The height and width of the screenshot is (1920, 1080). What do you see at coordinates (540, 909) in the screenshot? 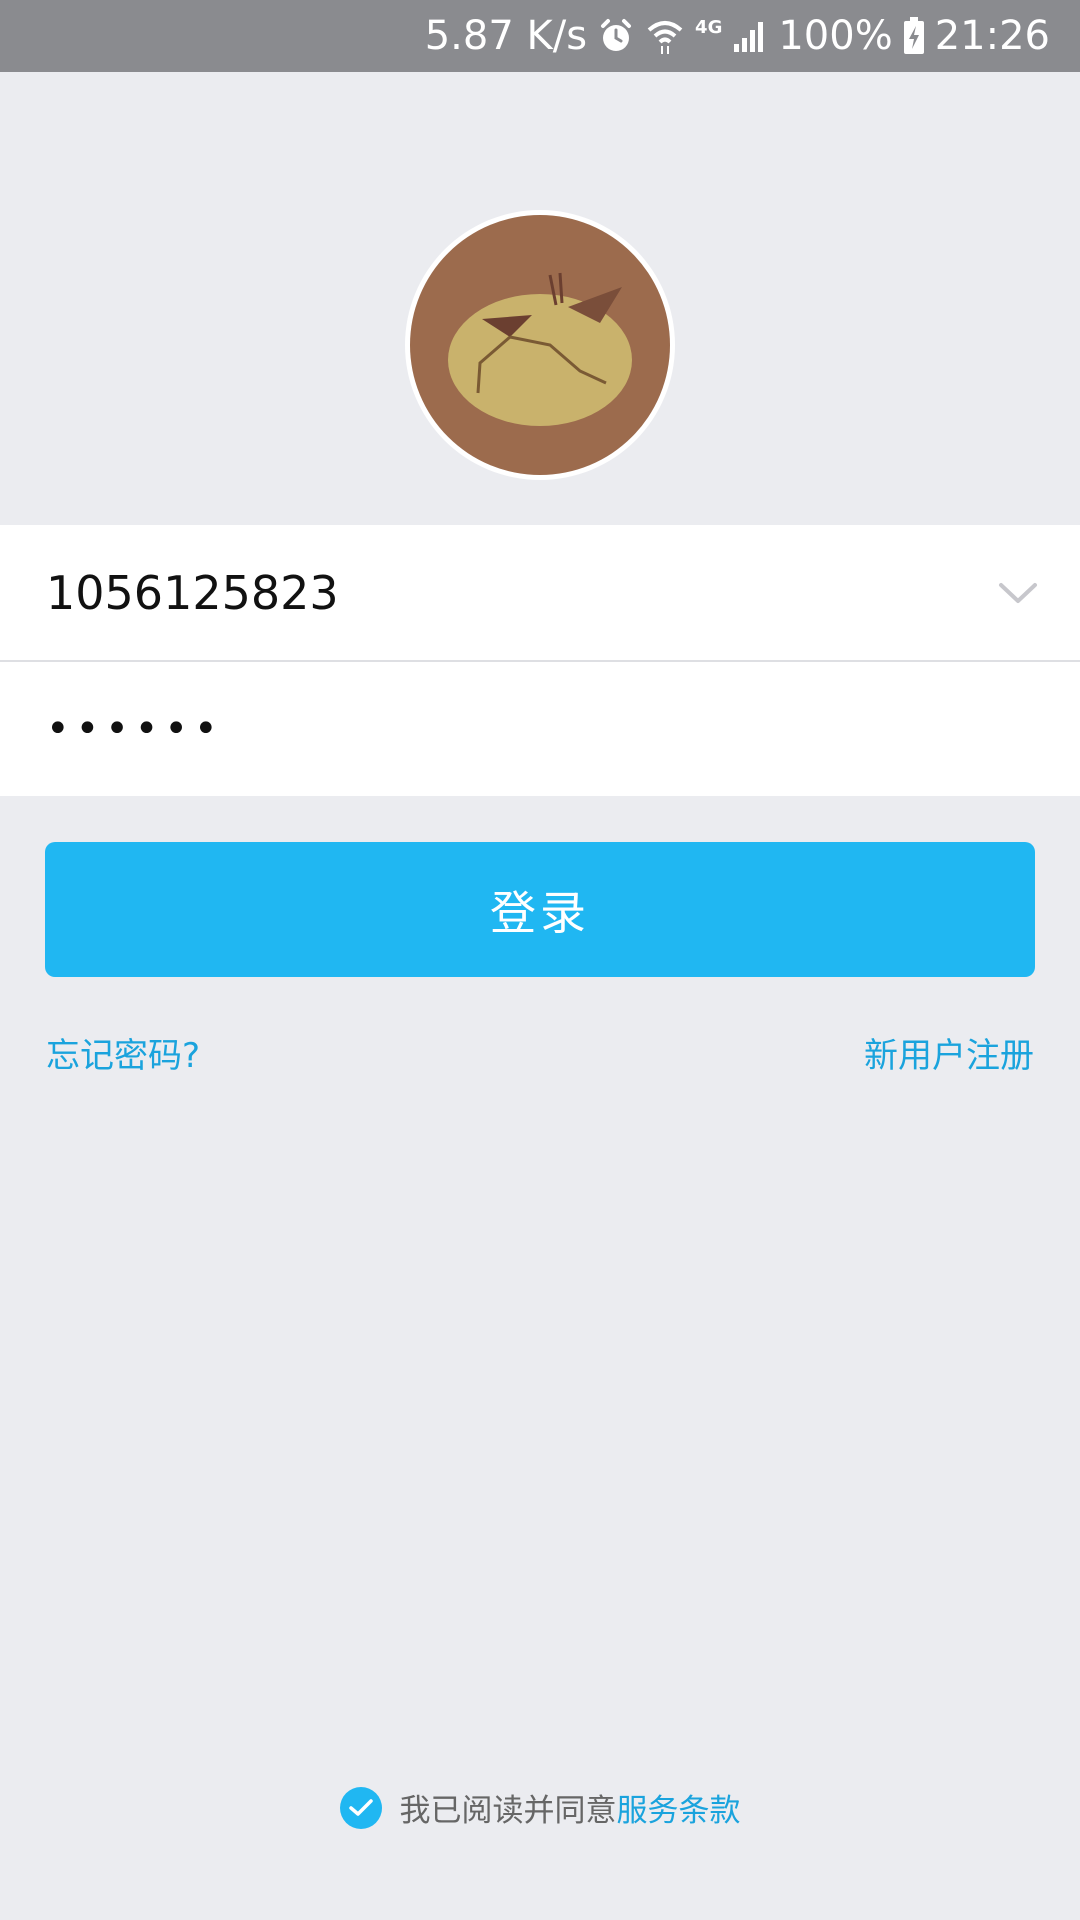
I see `login-button: 登录` at bounding box center [540, 909].